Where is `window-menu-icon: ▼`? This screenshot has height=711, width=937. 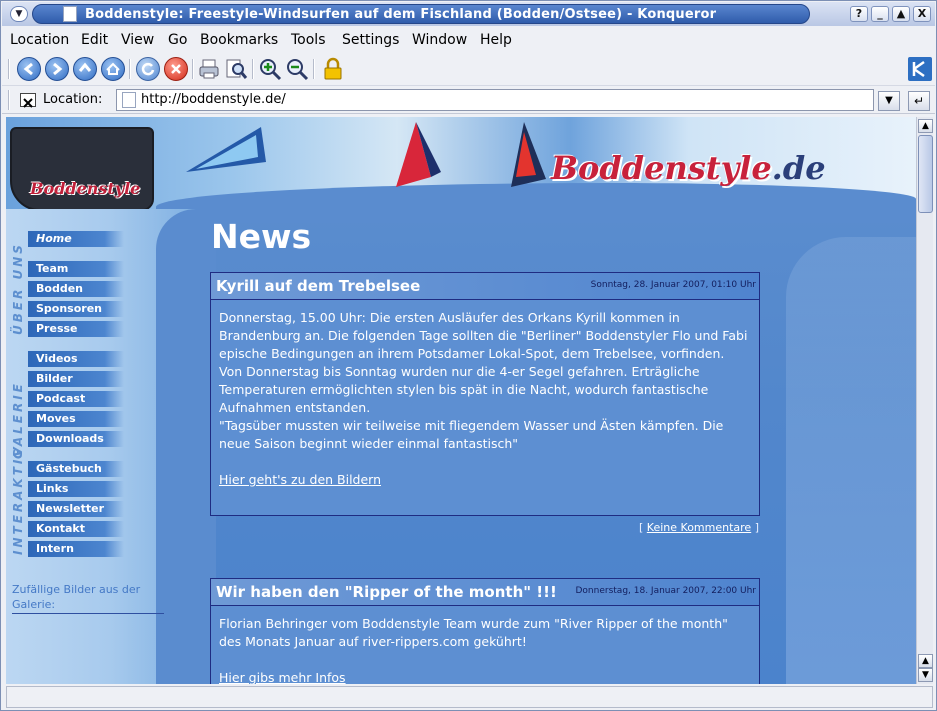
window-menu-icon: ▼ is located at coordinates (19, 14).